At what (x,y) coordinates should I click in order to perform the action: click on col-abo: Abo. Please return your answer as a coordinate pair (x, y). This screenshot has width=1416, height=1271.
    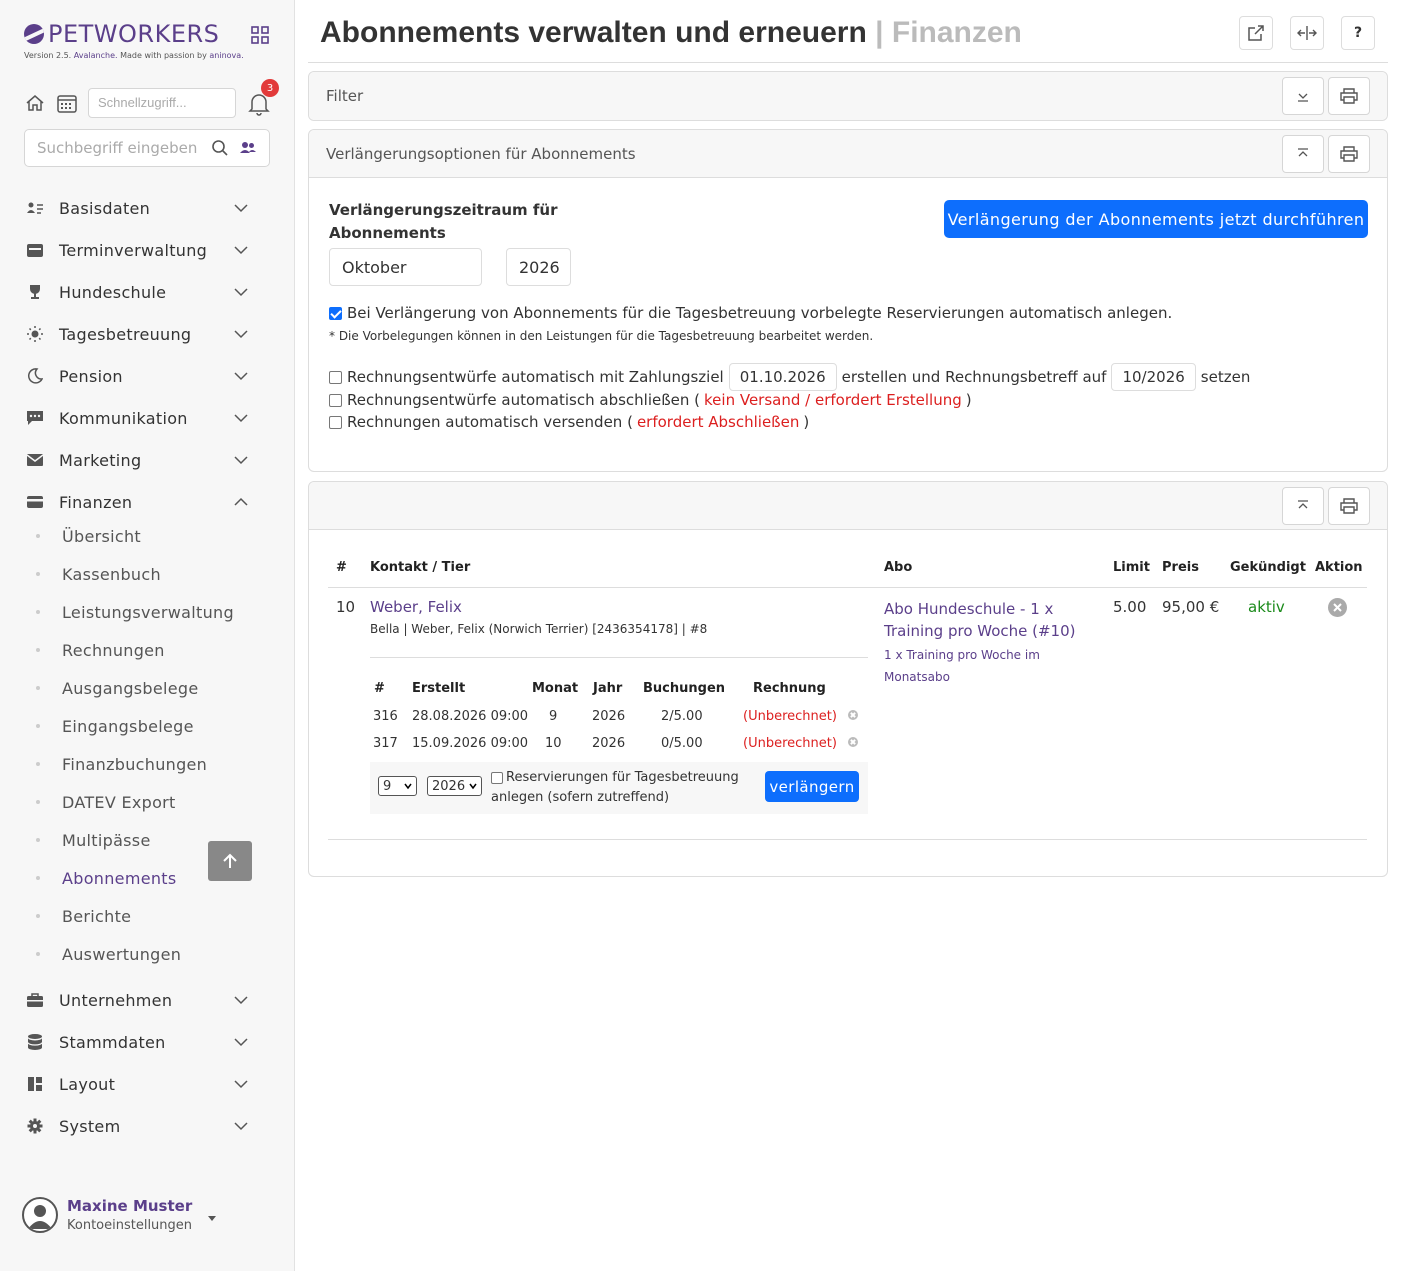
    Looking at the image, I should click on (898, 567).